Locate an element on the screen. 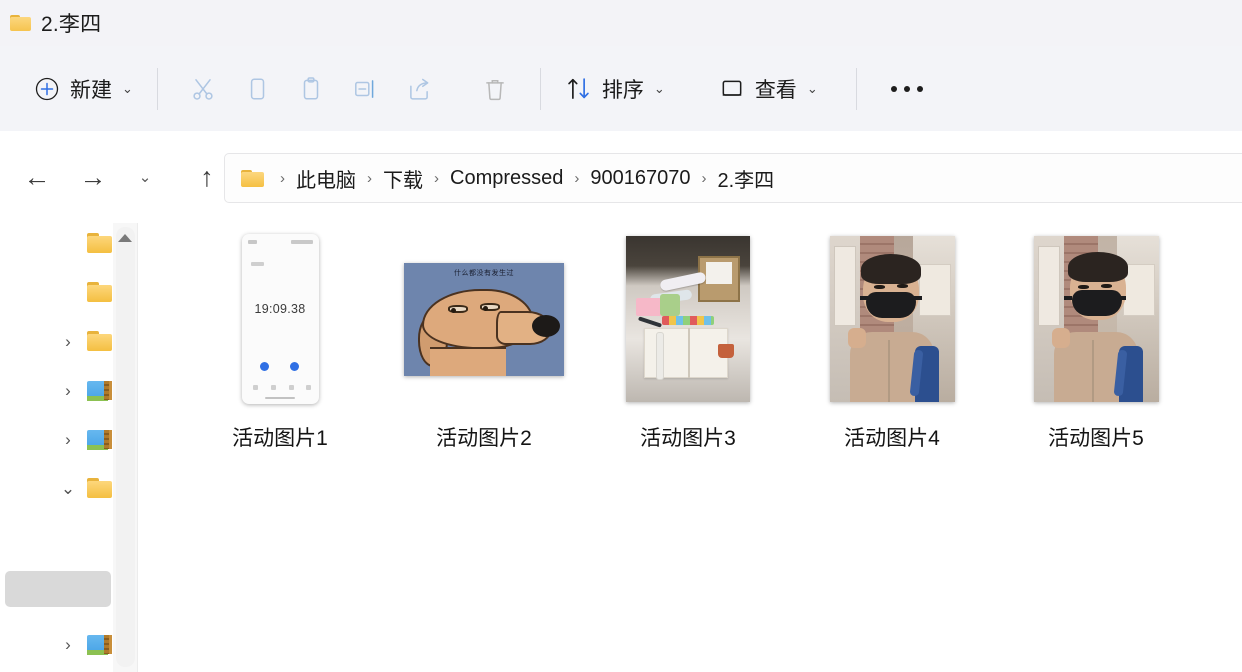 The height and width of the screenshot is (672, 1242). tree-item-8: › is located at coordinates (59, 644).